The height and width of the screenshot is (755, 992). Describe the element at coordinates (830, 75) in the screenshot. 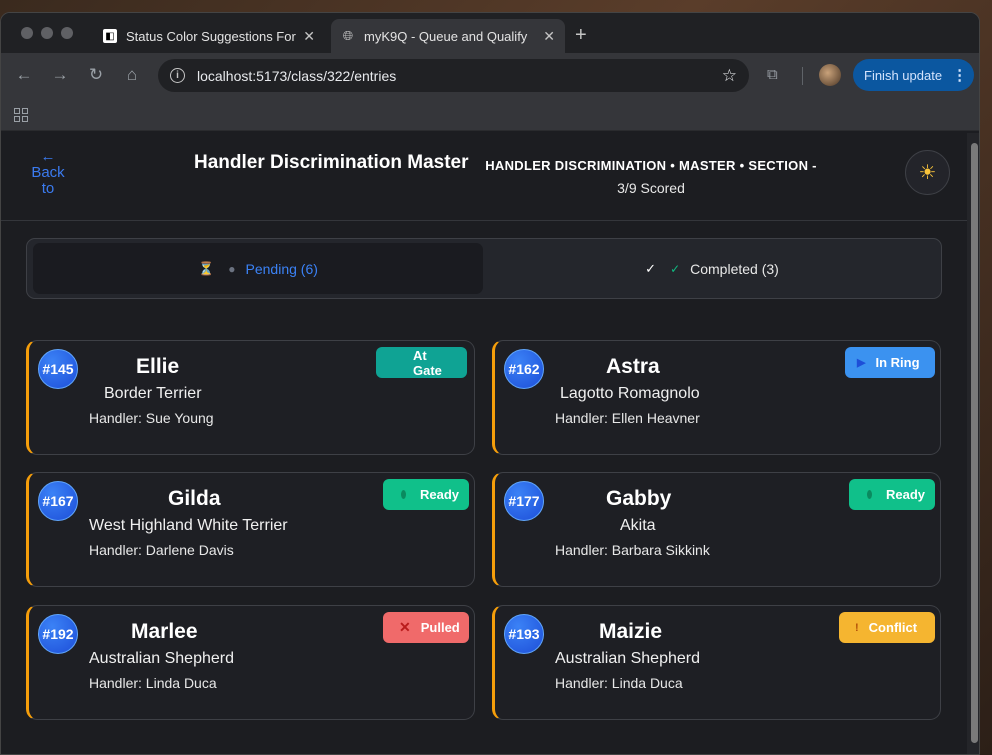

I see `profile-avatar` at that location.